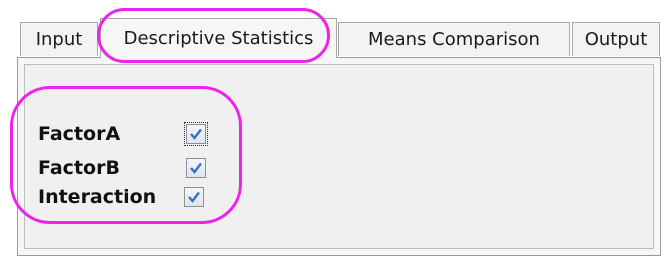 The height and width of the screenshot is (266, 670). I want to click on option-row-interaction: Interaction, so click(138, 197).